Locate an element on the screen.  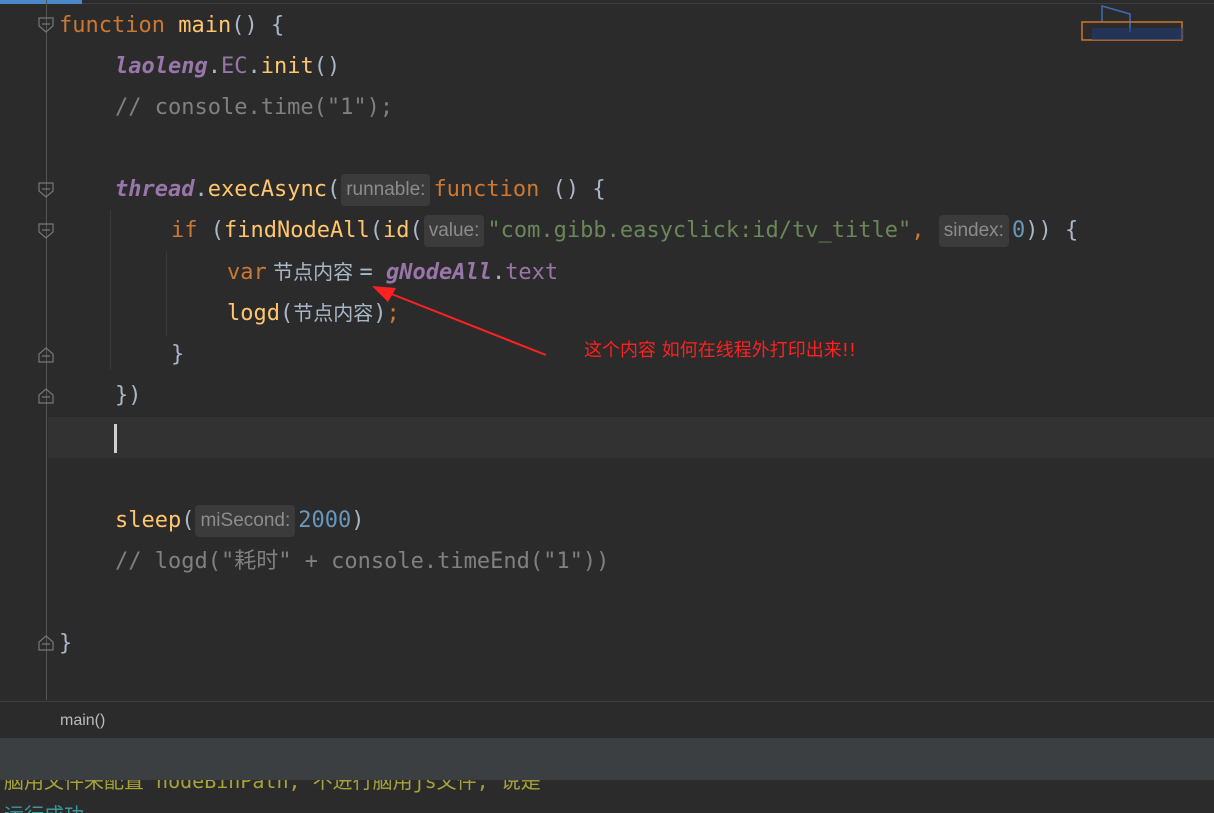
breadcrumb-bar: main() is located at coordinates (607, 720).